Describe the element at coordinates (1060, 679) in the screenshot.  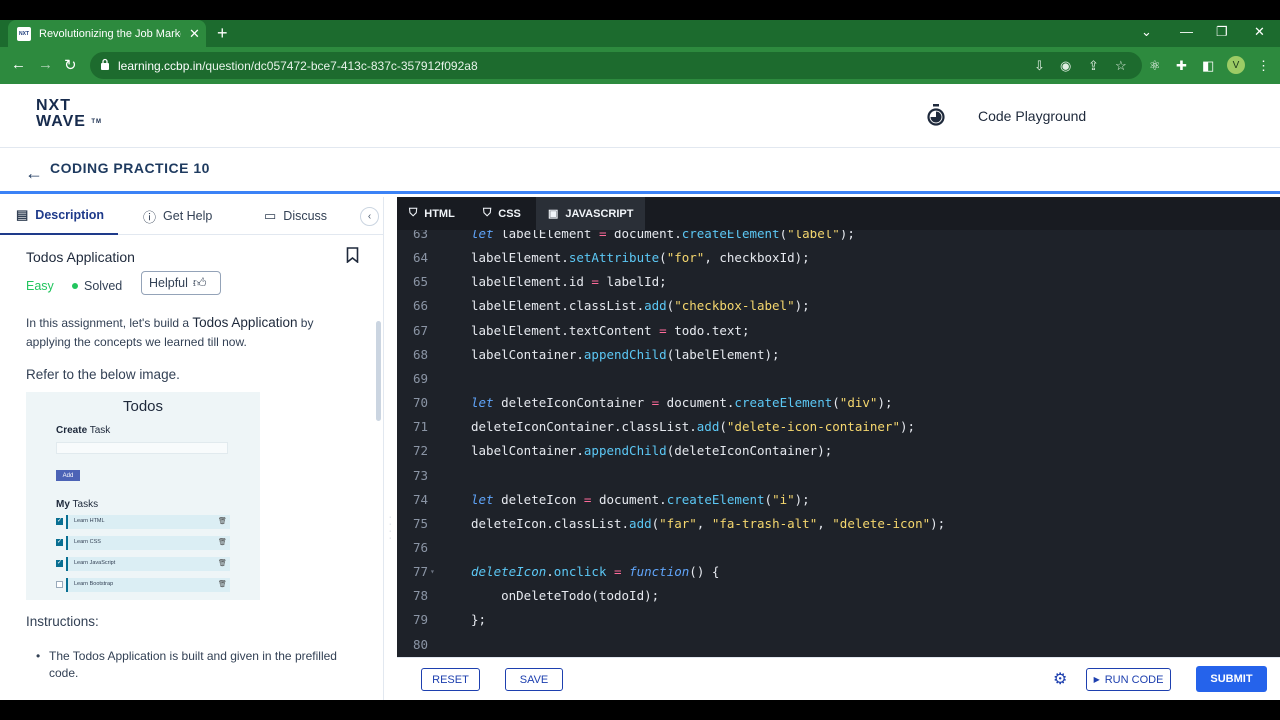
I see `gear-icon: ⚙` at that location.